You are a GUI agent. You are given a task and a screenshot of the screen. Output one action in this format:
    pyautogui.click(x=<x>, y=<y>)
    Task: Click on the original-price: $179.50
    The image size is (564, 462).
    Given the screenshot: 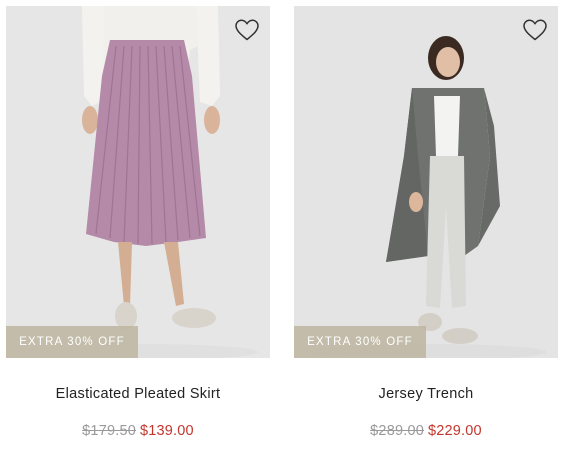 What is the action you would take?
    pyautogui.click(x=109, y=431)
    